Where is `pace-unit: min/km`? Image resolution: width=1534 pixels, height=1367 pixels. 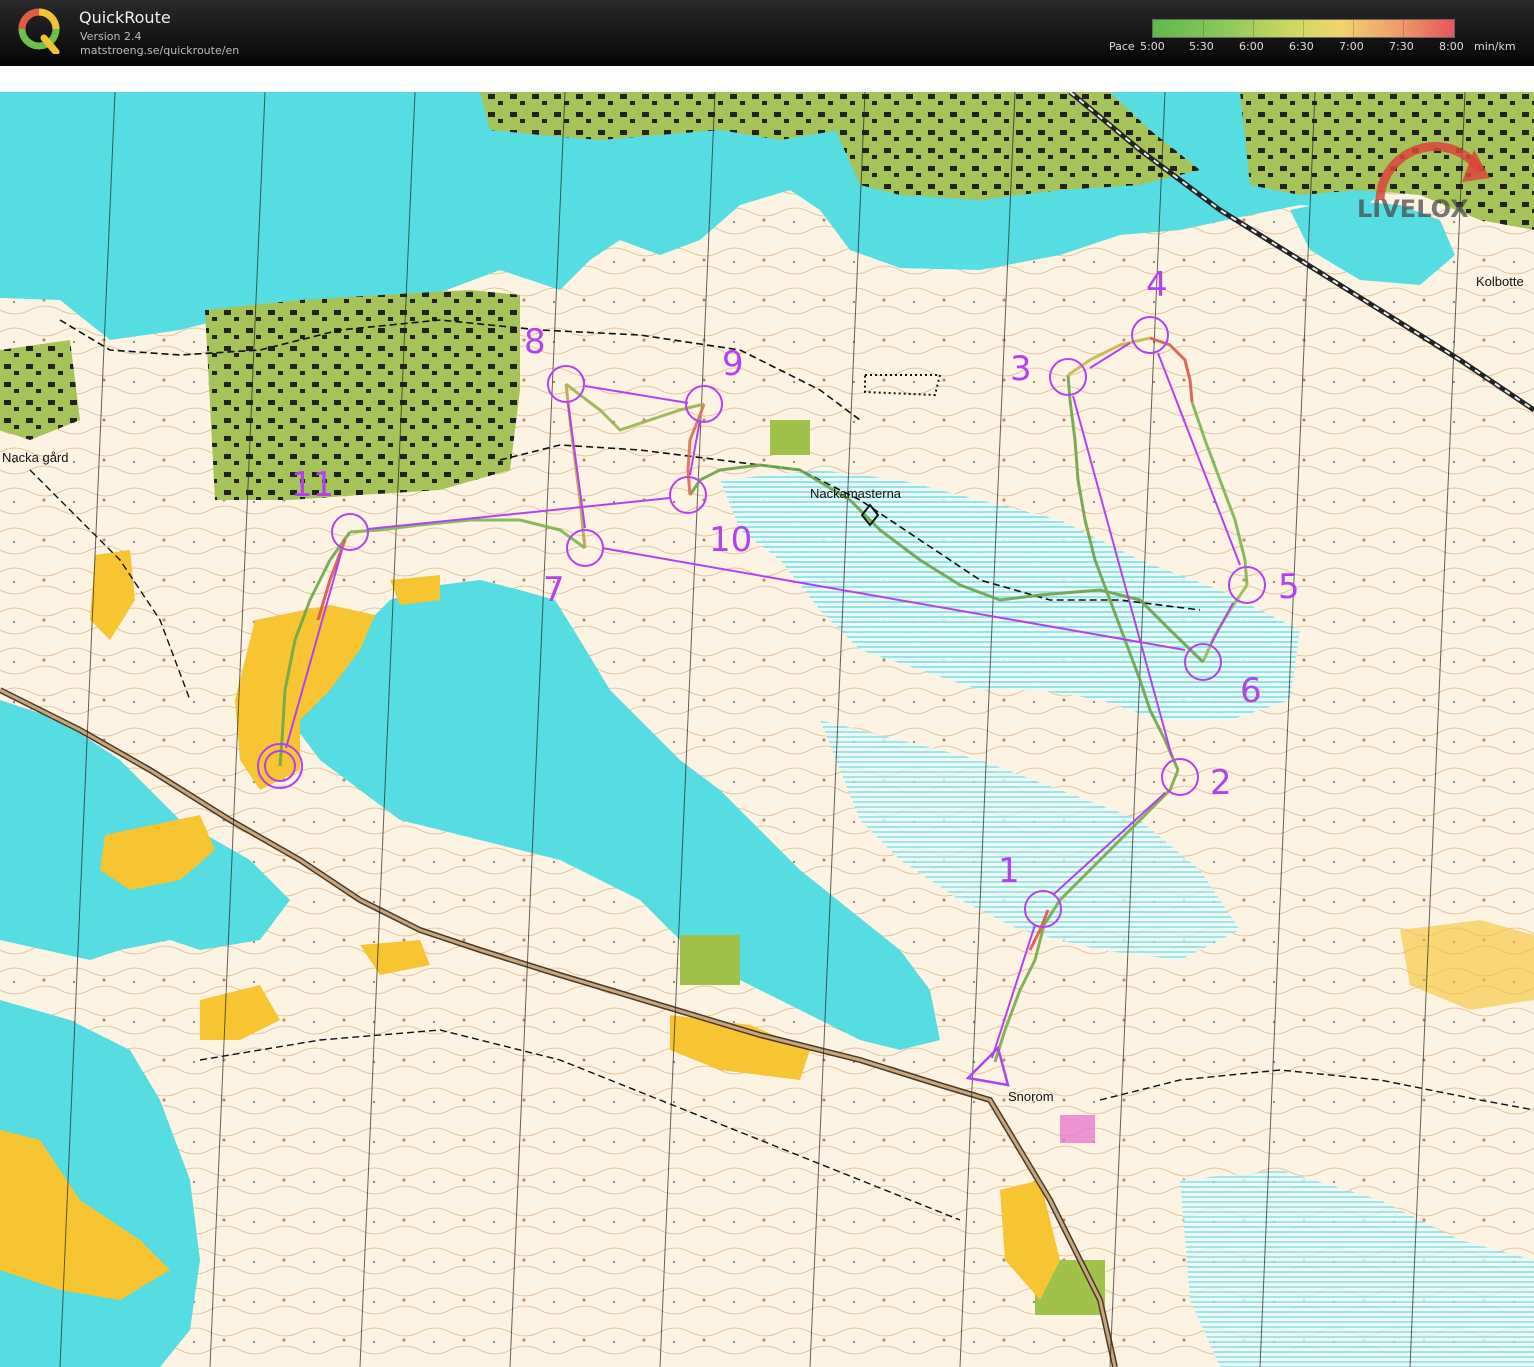 pace-unit: min/km is located at coordinates (1495, 46).